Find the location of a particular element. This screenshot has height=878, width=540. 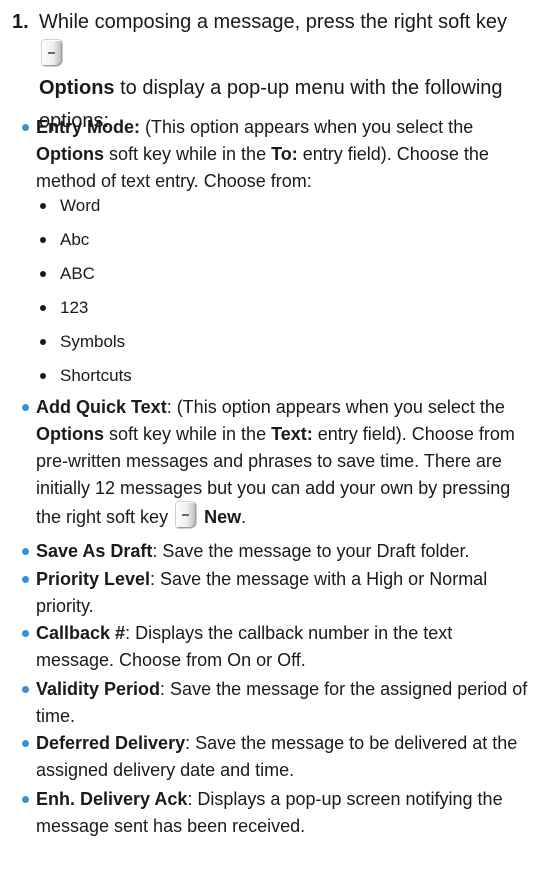

entry-option: Word is located at coordinates (70, 206).